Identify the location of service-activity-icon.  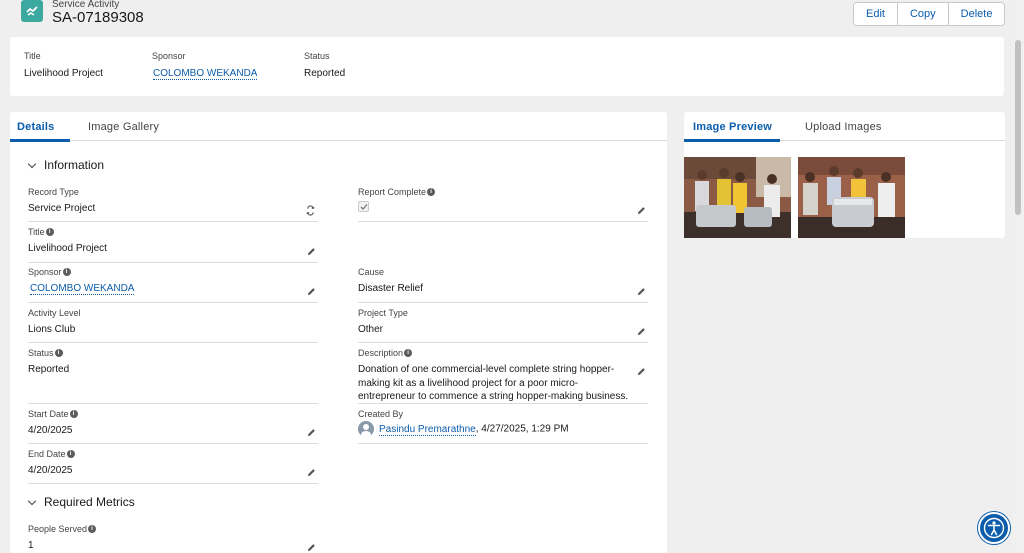
(32, 11).